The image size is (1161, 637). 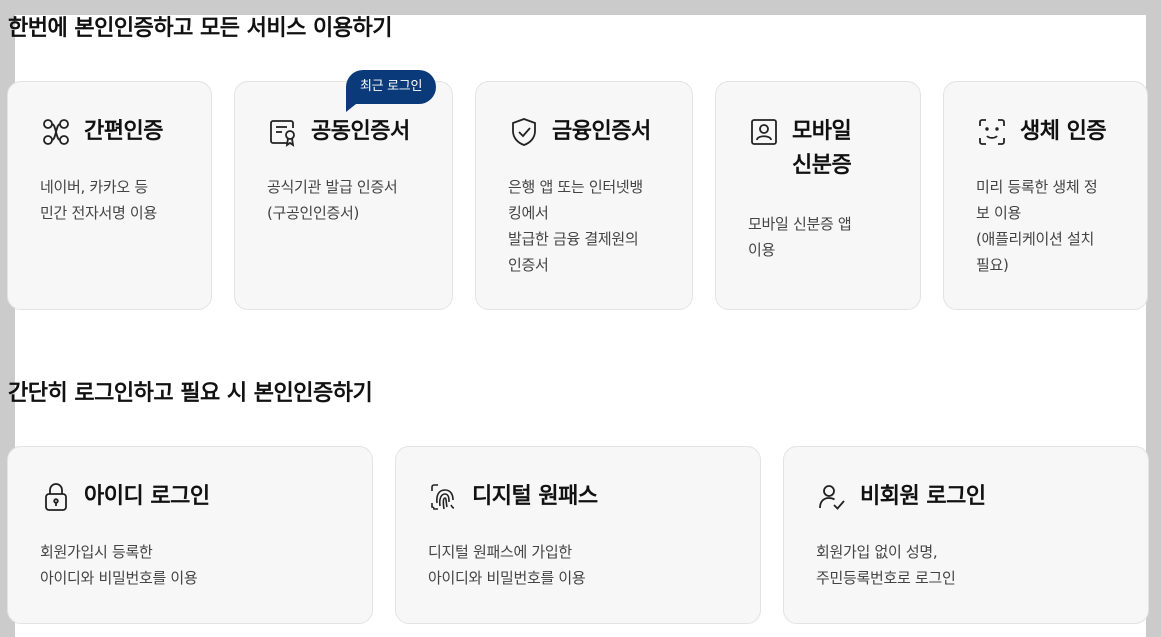 What do you see at coordinates (1063, 131) in the screenshot?
I see `card-title: 생체 인증` at bounding box center [1063, 131].